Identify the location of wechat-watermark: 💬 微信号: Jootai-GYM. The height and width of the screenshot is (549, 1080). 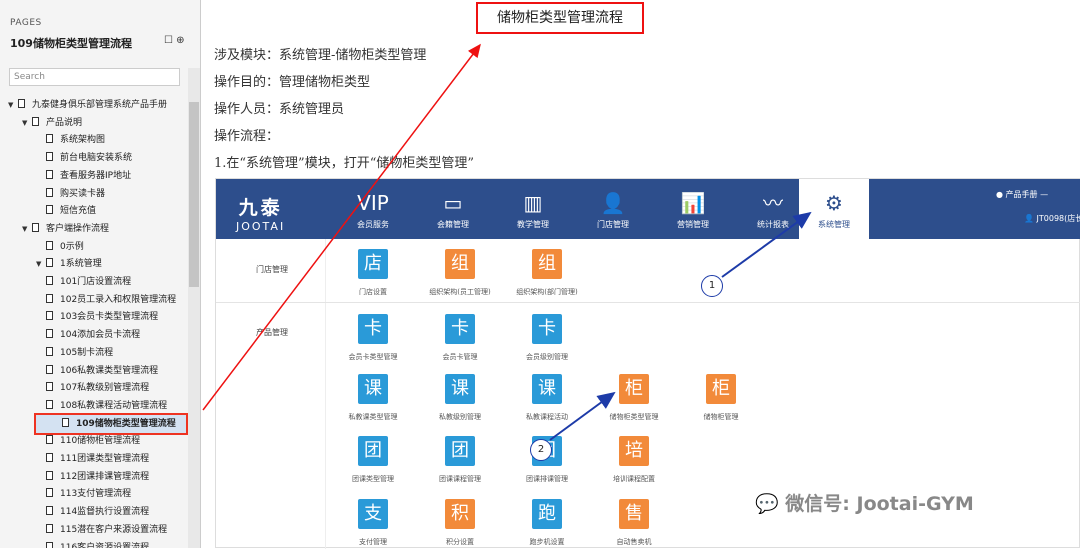
(864, 504).